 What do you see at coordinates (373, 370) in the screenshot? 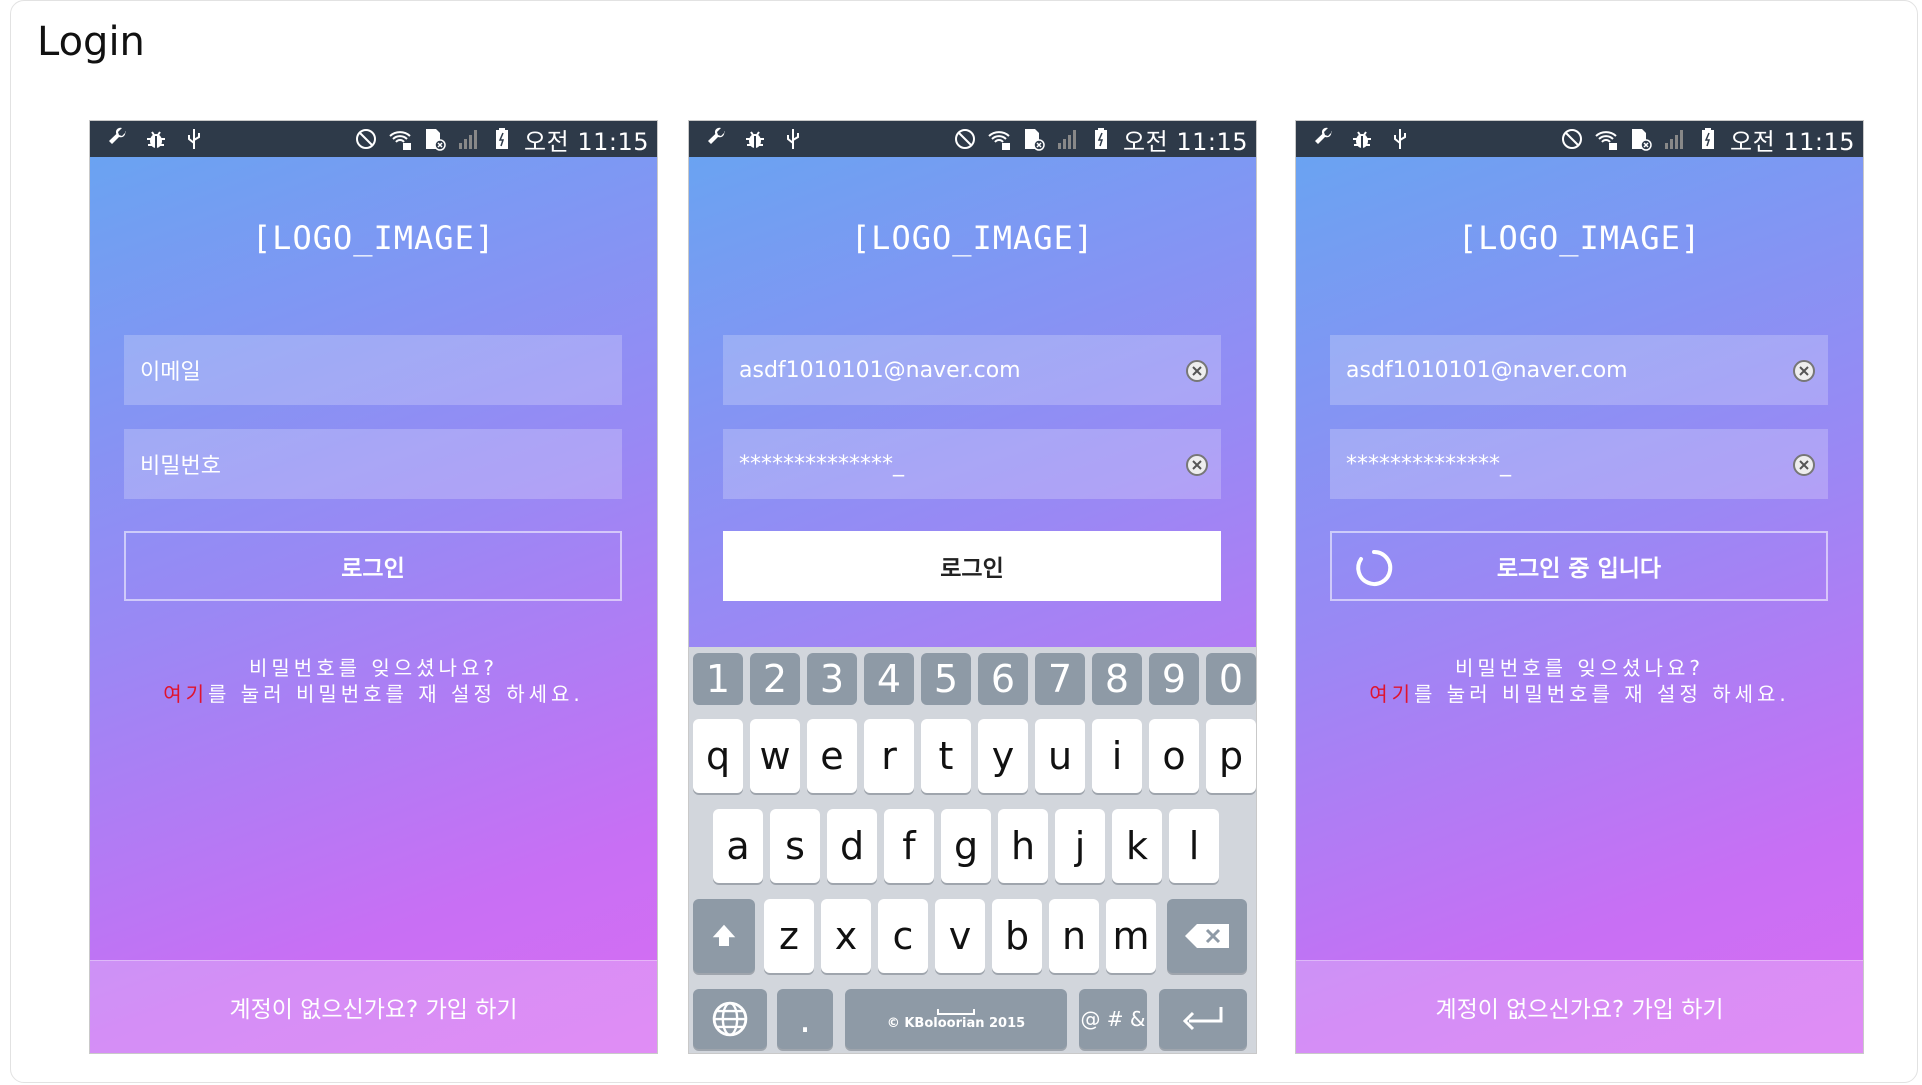
I see `email-field: 이메일` at bounding box center [373, 370].